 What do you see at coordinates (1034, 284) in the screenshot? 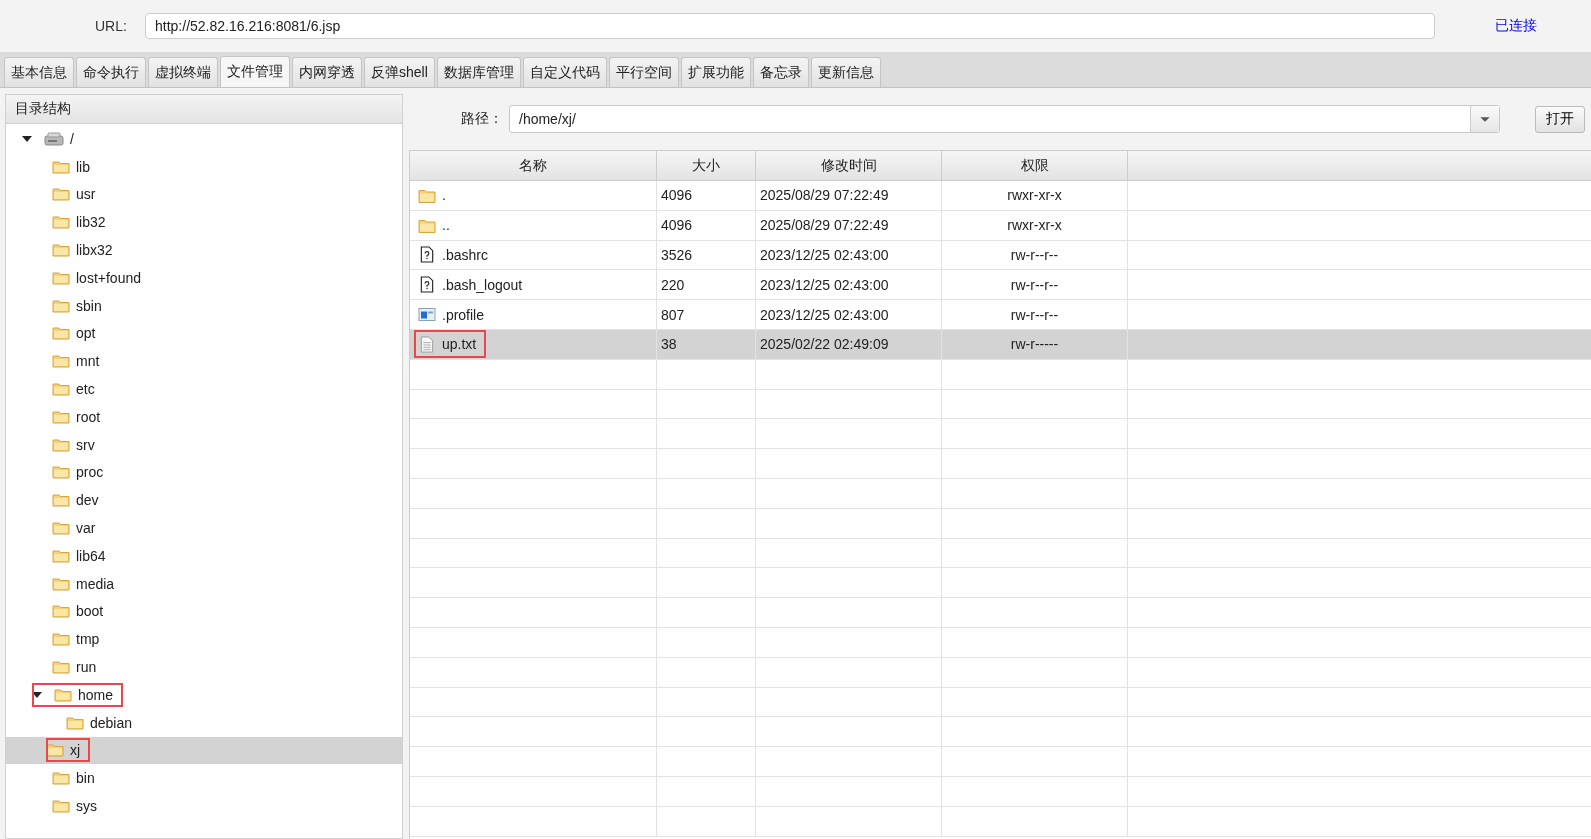
I see `permissions: rw-r--r--` at bounding box center [1034, 284].